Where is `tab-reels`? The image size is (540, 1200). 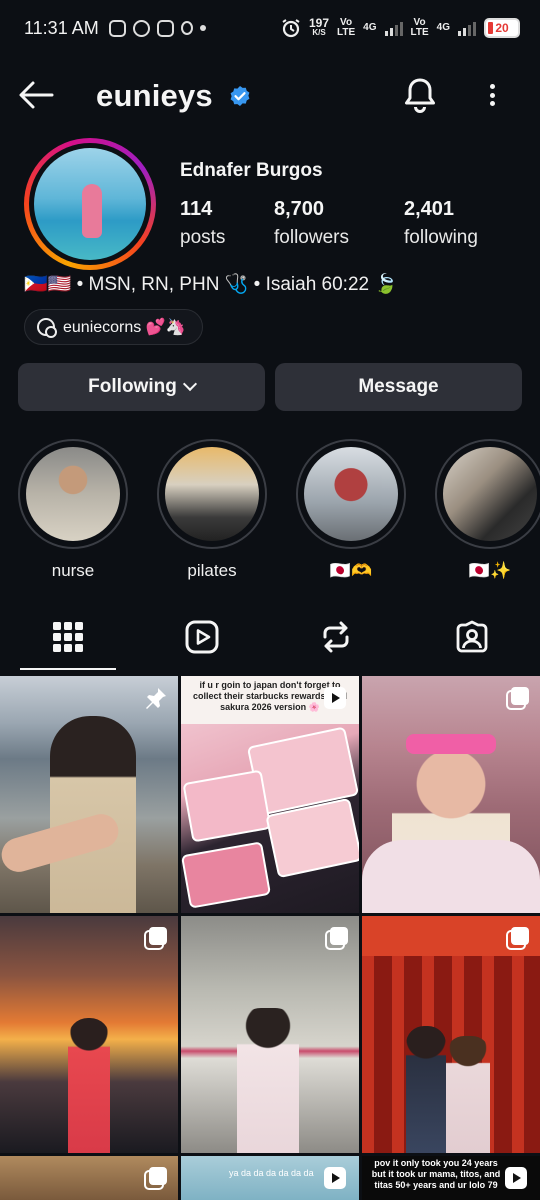
tab-reels is located at coordinates (202, 637).